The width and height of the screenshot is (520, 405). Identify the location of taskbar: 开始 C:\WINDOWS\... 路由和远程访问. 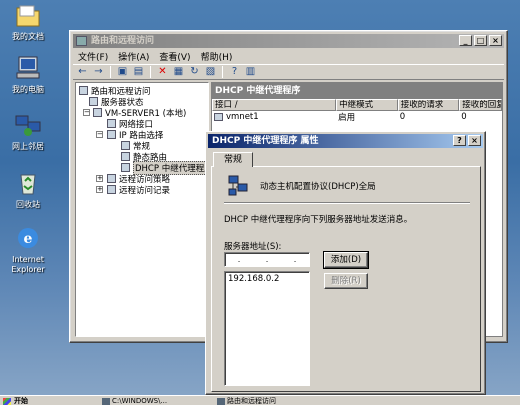
(260, 400).